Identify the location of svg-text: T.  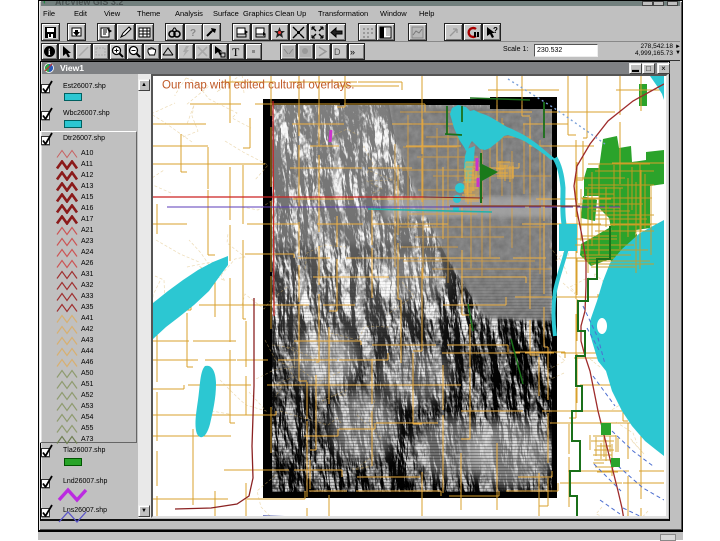
(236, 51).